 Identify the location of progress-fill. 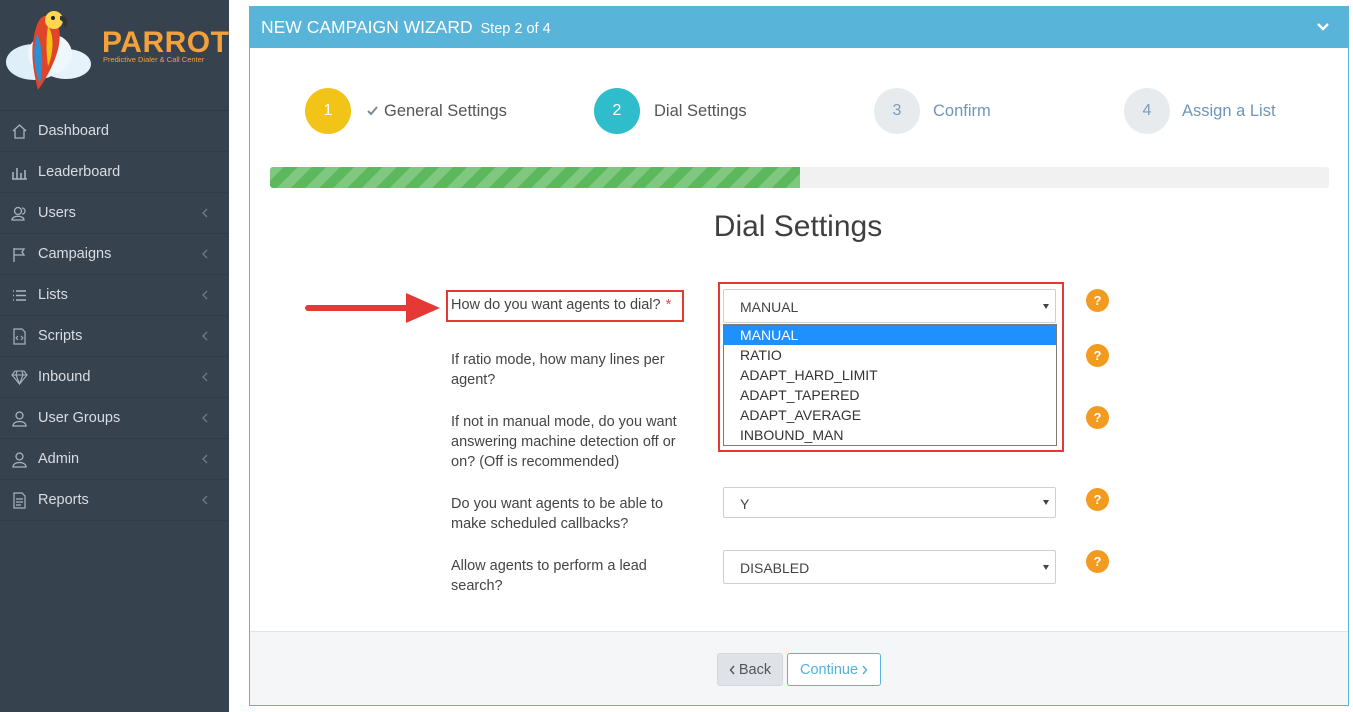
(535, 177).